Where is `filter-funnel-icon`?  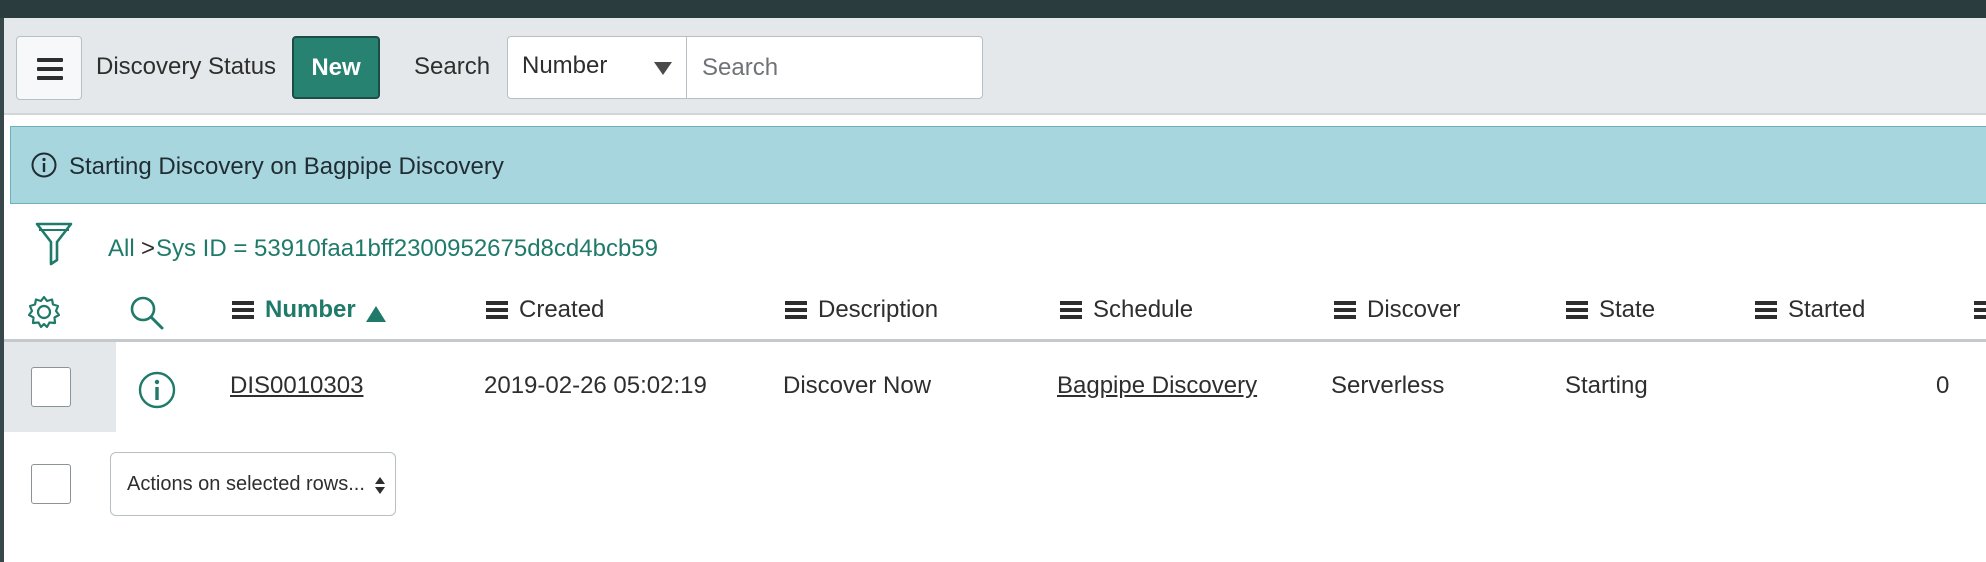 filter-funnel-icon is located at coordinates (54, 245).